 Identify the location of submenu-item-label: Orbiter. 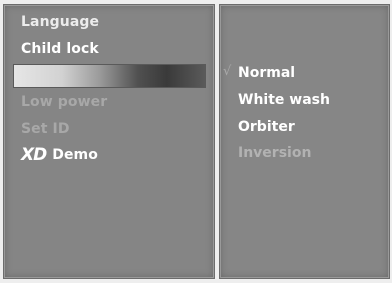
(266, 127).